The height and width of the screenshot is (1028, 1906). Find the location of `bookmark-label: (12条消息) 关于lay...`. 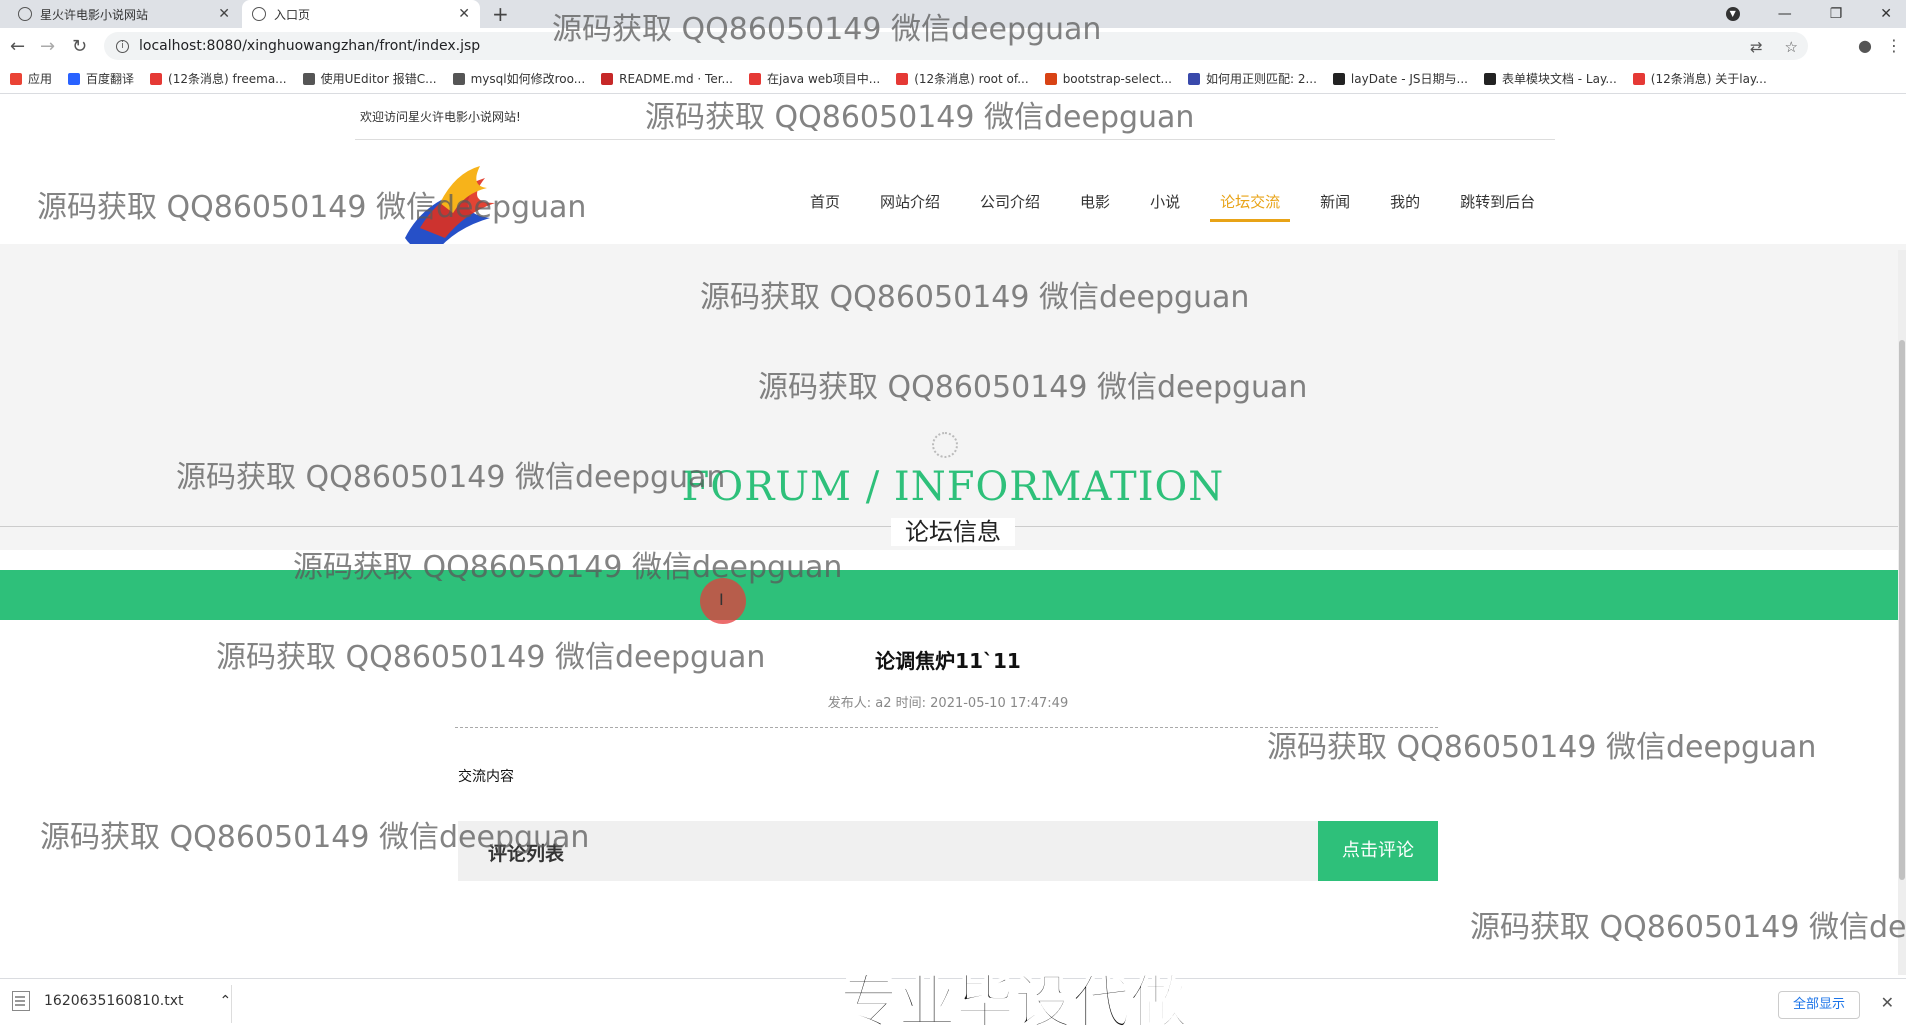

bookmark-label: (12条消息) 关于lay... is located at coordinates (1708, 79).